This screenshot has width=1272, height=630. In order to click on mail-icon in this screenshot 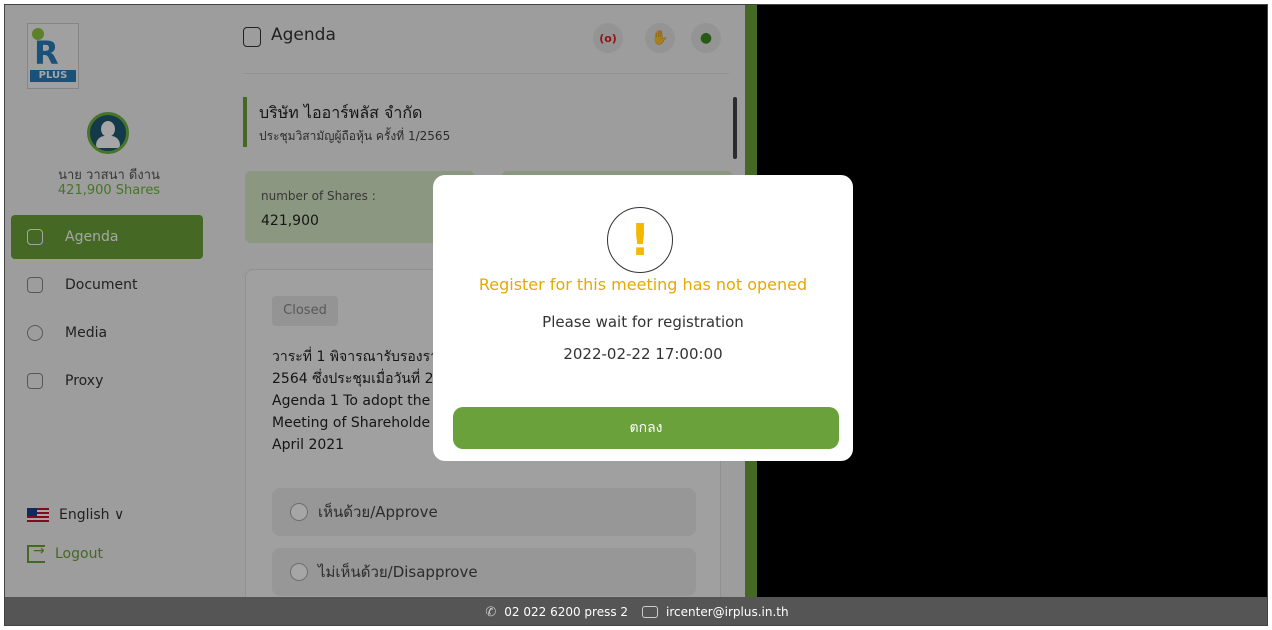, I will do `click(650, 612)`.